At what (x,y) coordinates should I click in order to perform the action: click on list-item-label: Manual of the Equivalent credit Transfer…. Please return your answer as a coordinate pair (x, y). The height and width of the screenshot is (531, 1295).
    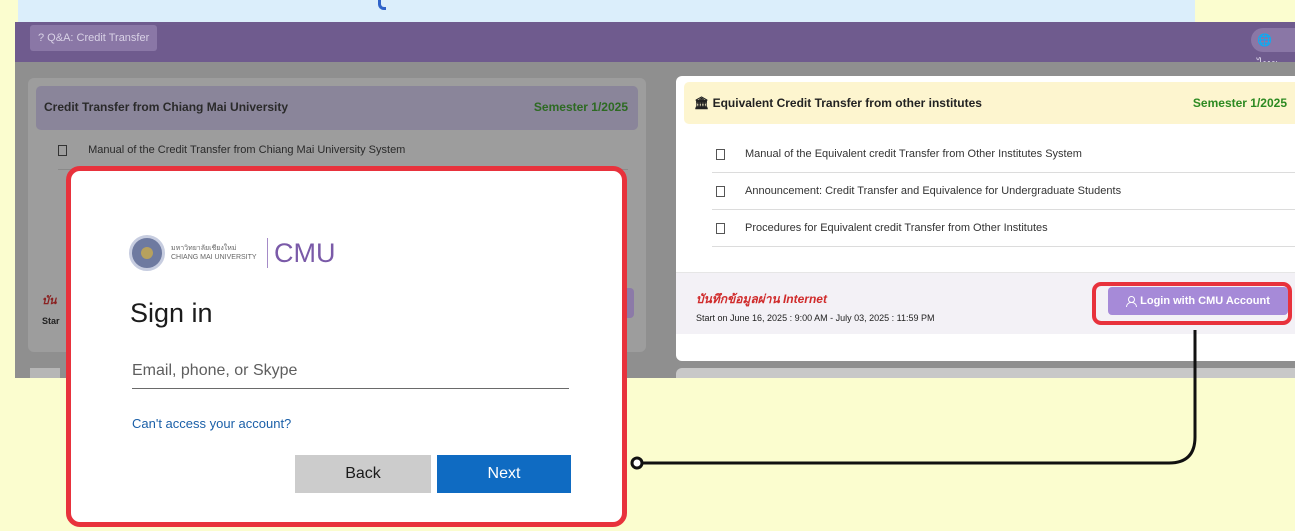
    Looking at the image, I should click on (913, 154).